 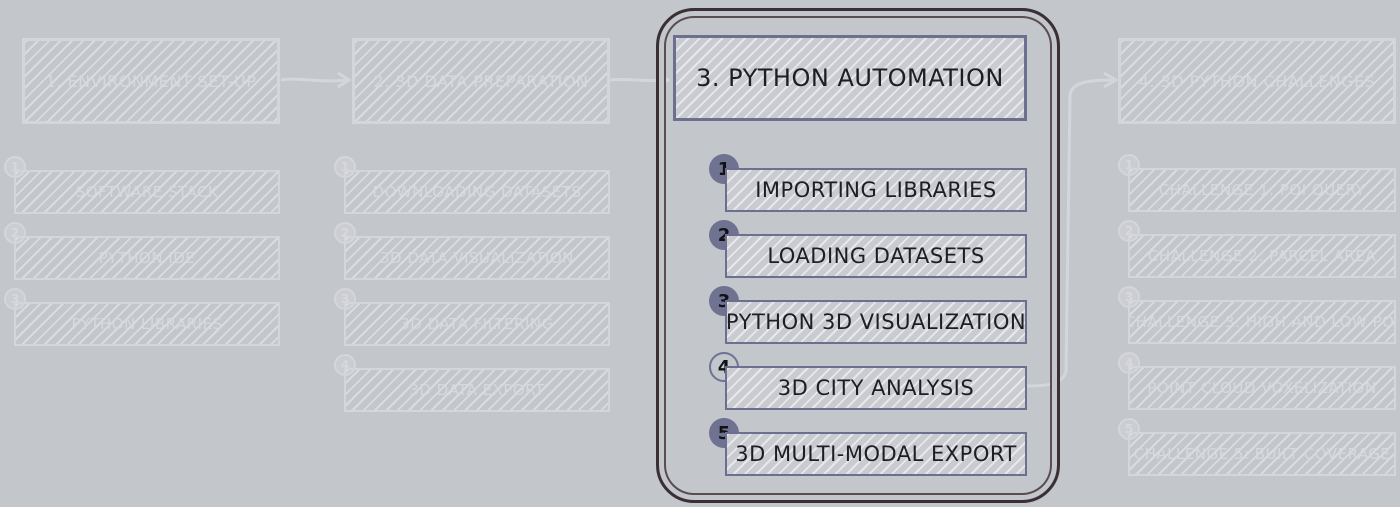 What do you see at coordinates (147, 324) in the screenshot?
I see `column-1-item-3: PYTHON LIBRARIES` at bounding box center [147, 324].